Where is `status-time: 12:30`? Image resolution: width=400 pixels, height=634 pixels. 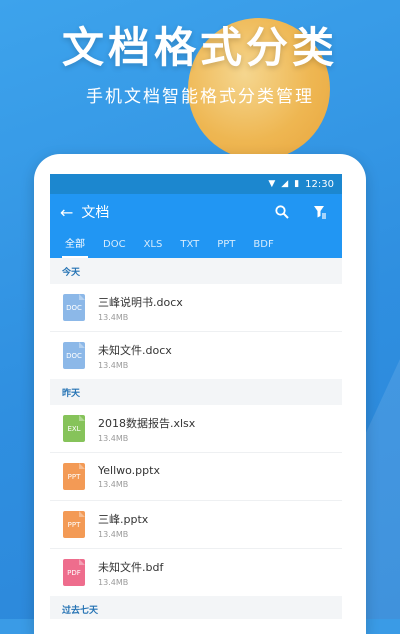
status-time: 12:30 is located at coordinates (319, 184).